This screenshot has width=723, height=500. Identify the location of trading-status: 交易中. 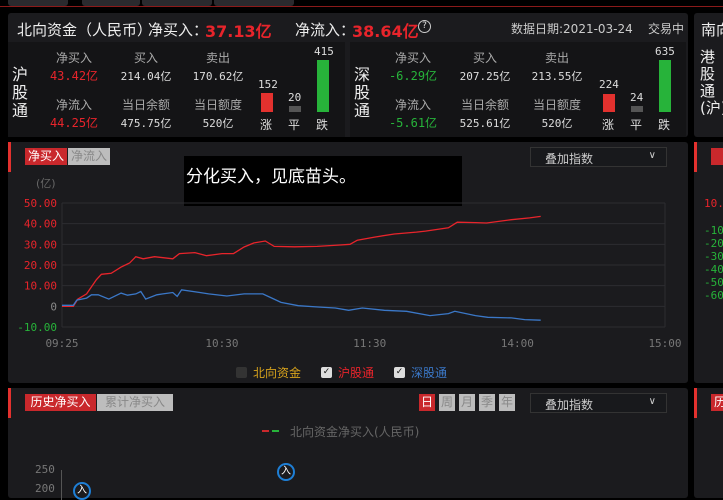
(666, 29).